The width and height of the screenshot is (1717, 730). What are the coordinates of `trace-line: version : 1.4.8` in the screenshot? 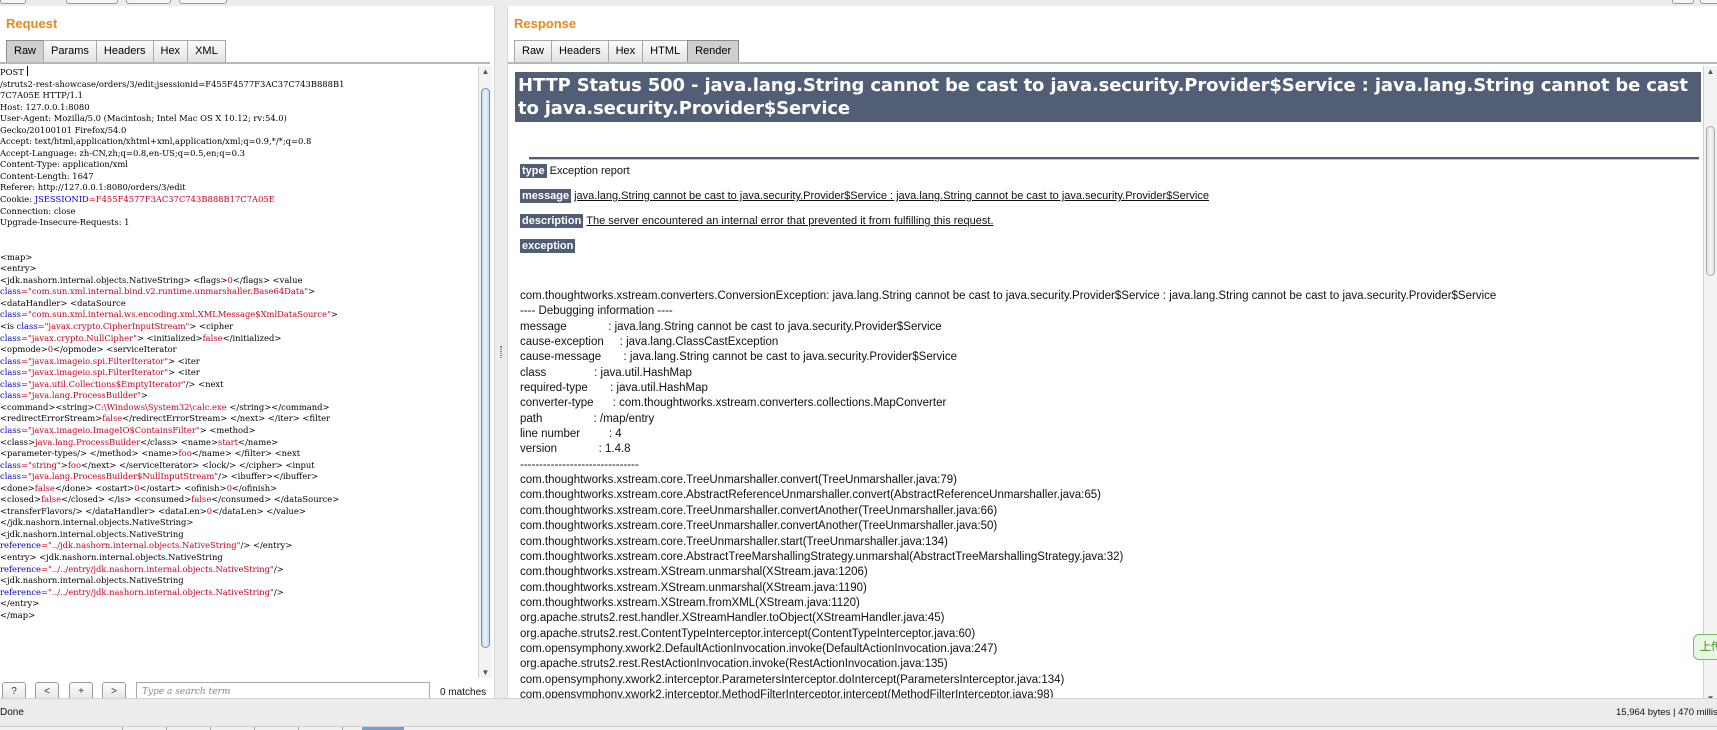 It's located at (575, 449).